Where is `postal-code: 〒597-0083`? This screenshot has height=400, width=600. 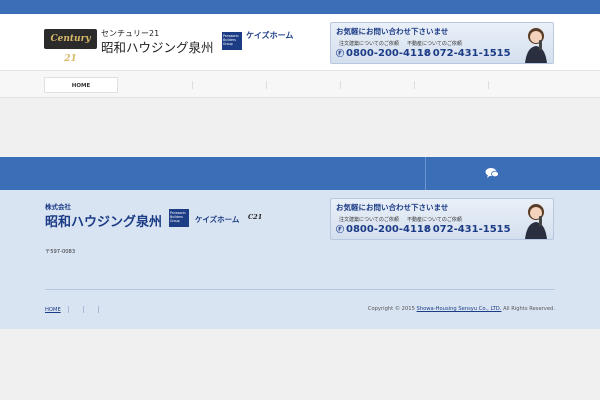 postal-code: 〒597-0083 is located at coordinates (60, 252).